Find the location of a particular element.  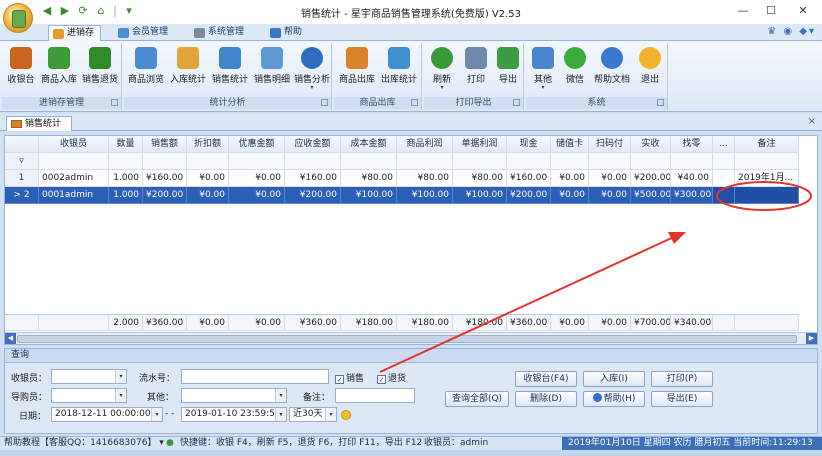

column-header: 单据利润 is located at coordinates (480, 144).